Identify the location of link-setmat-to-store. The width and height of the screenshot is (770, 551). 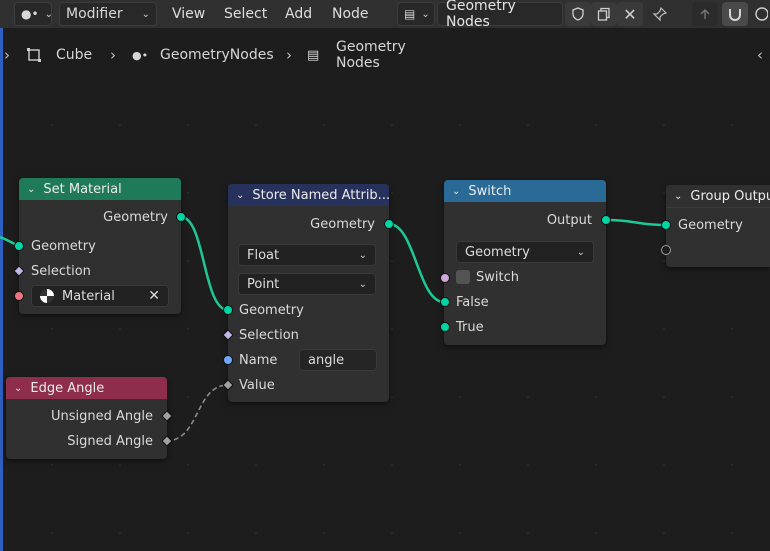
(204, 263).